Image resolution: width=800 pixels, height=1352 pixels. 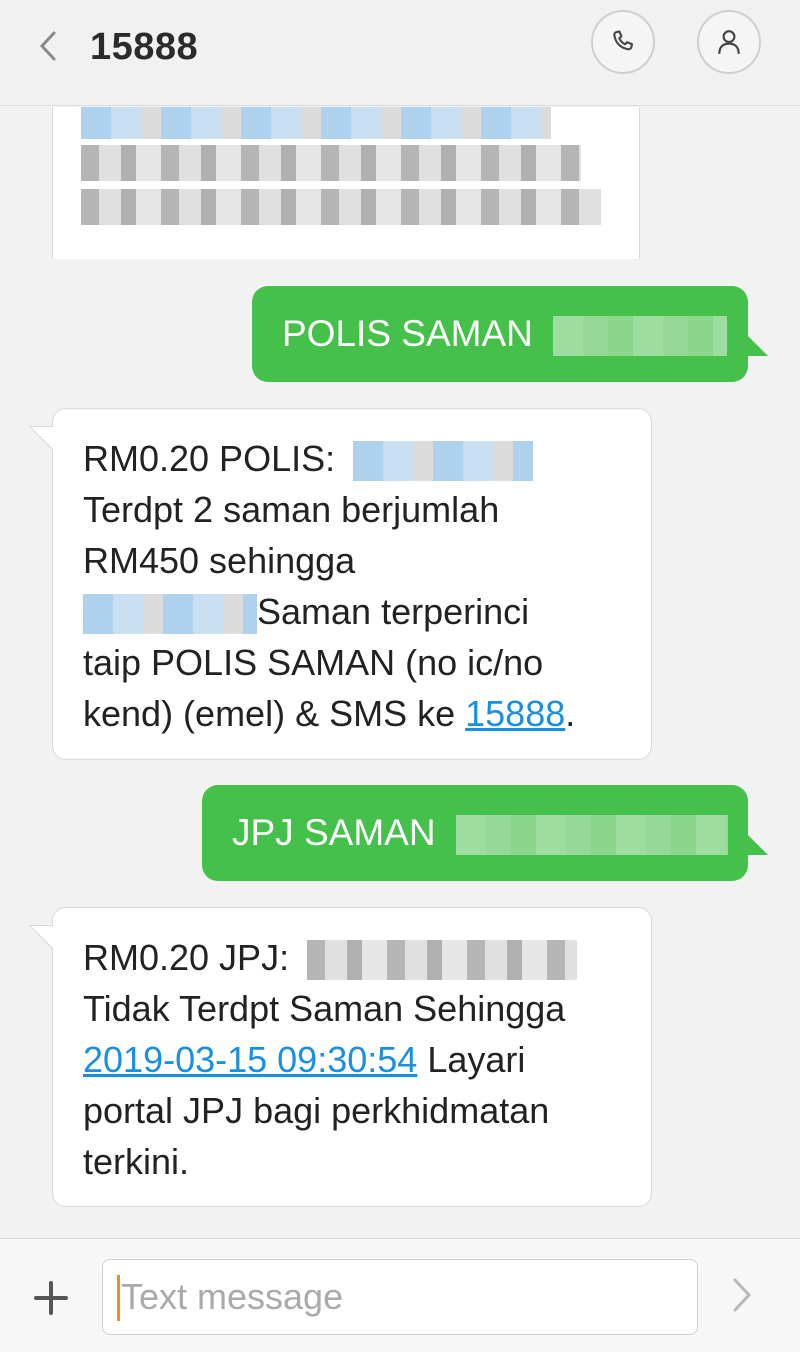 I want to click on message-text: RM0.20 POLIS:, so click(x=209, y=458).